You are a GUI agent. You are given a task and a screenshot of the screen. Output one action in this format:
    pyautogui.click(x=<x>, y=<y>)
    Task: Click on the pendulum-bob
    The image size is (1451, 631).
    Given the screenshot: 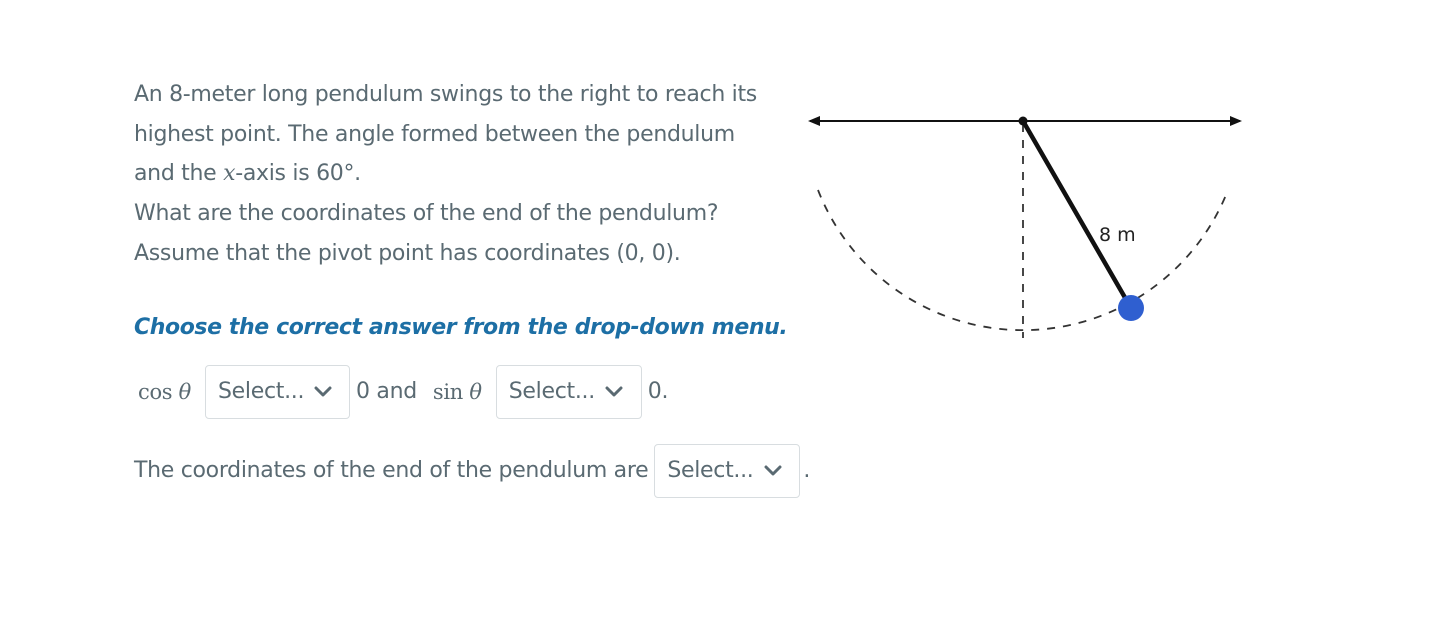 What is the action you would take?
    pyautogui.click(x=1131, y=308)
    